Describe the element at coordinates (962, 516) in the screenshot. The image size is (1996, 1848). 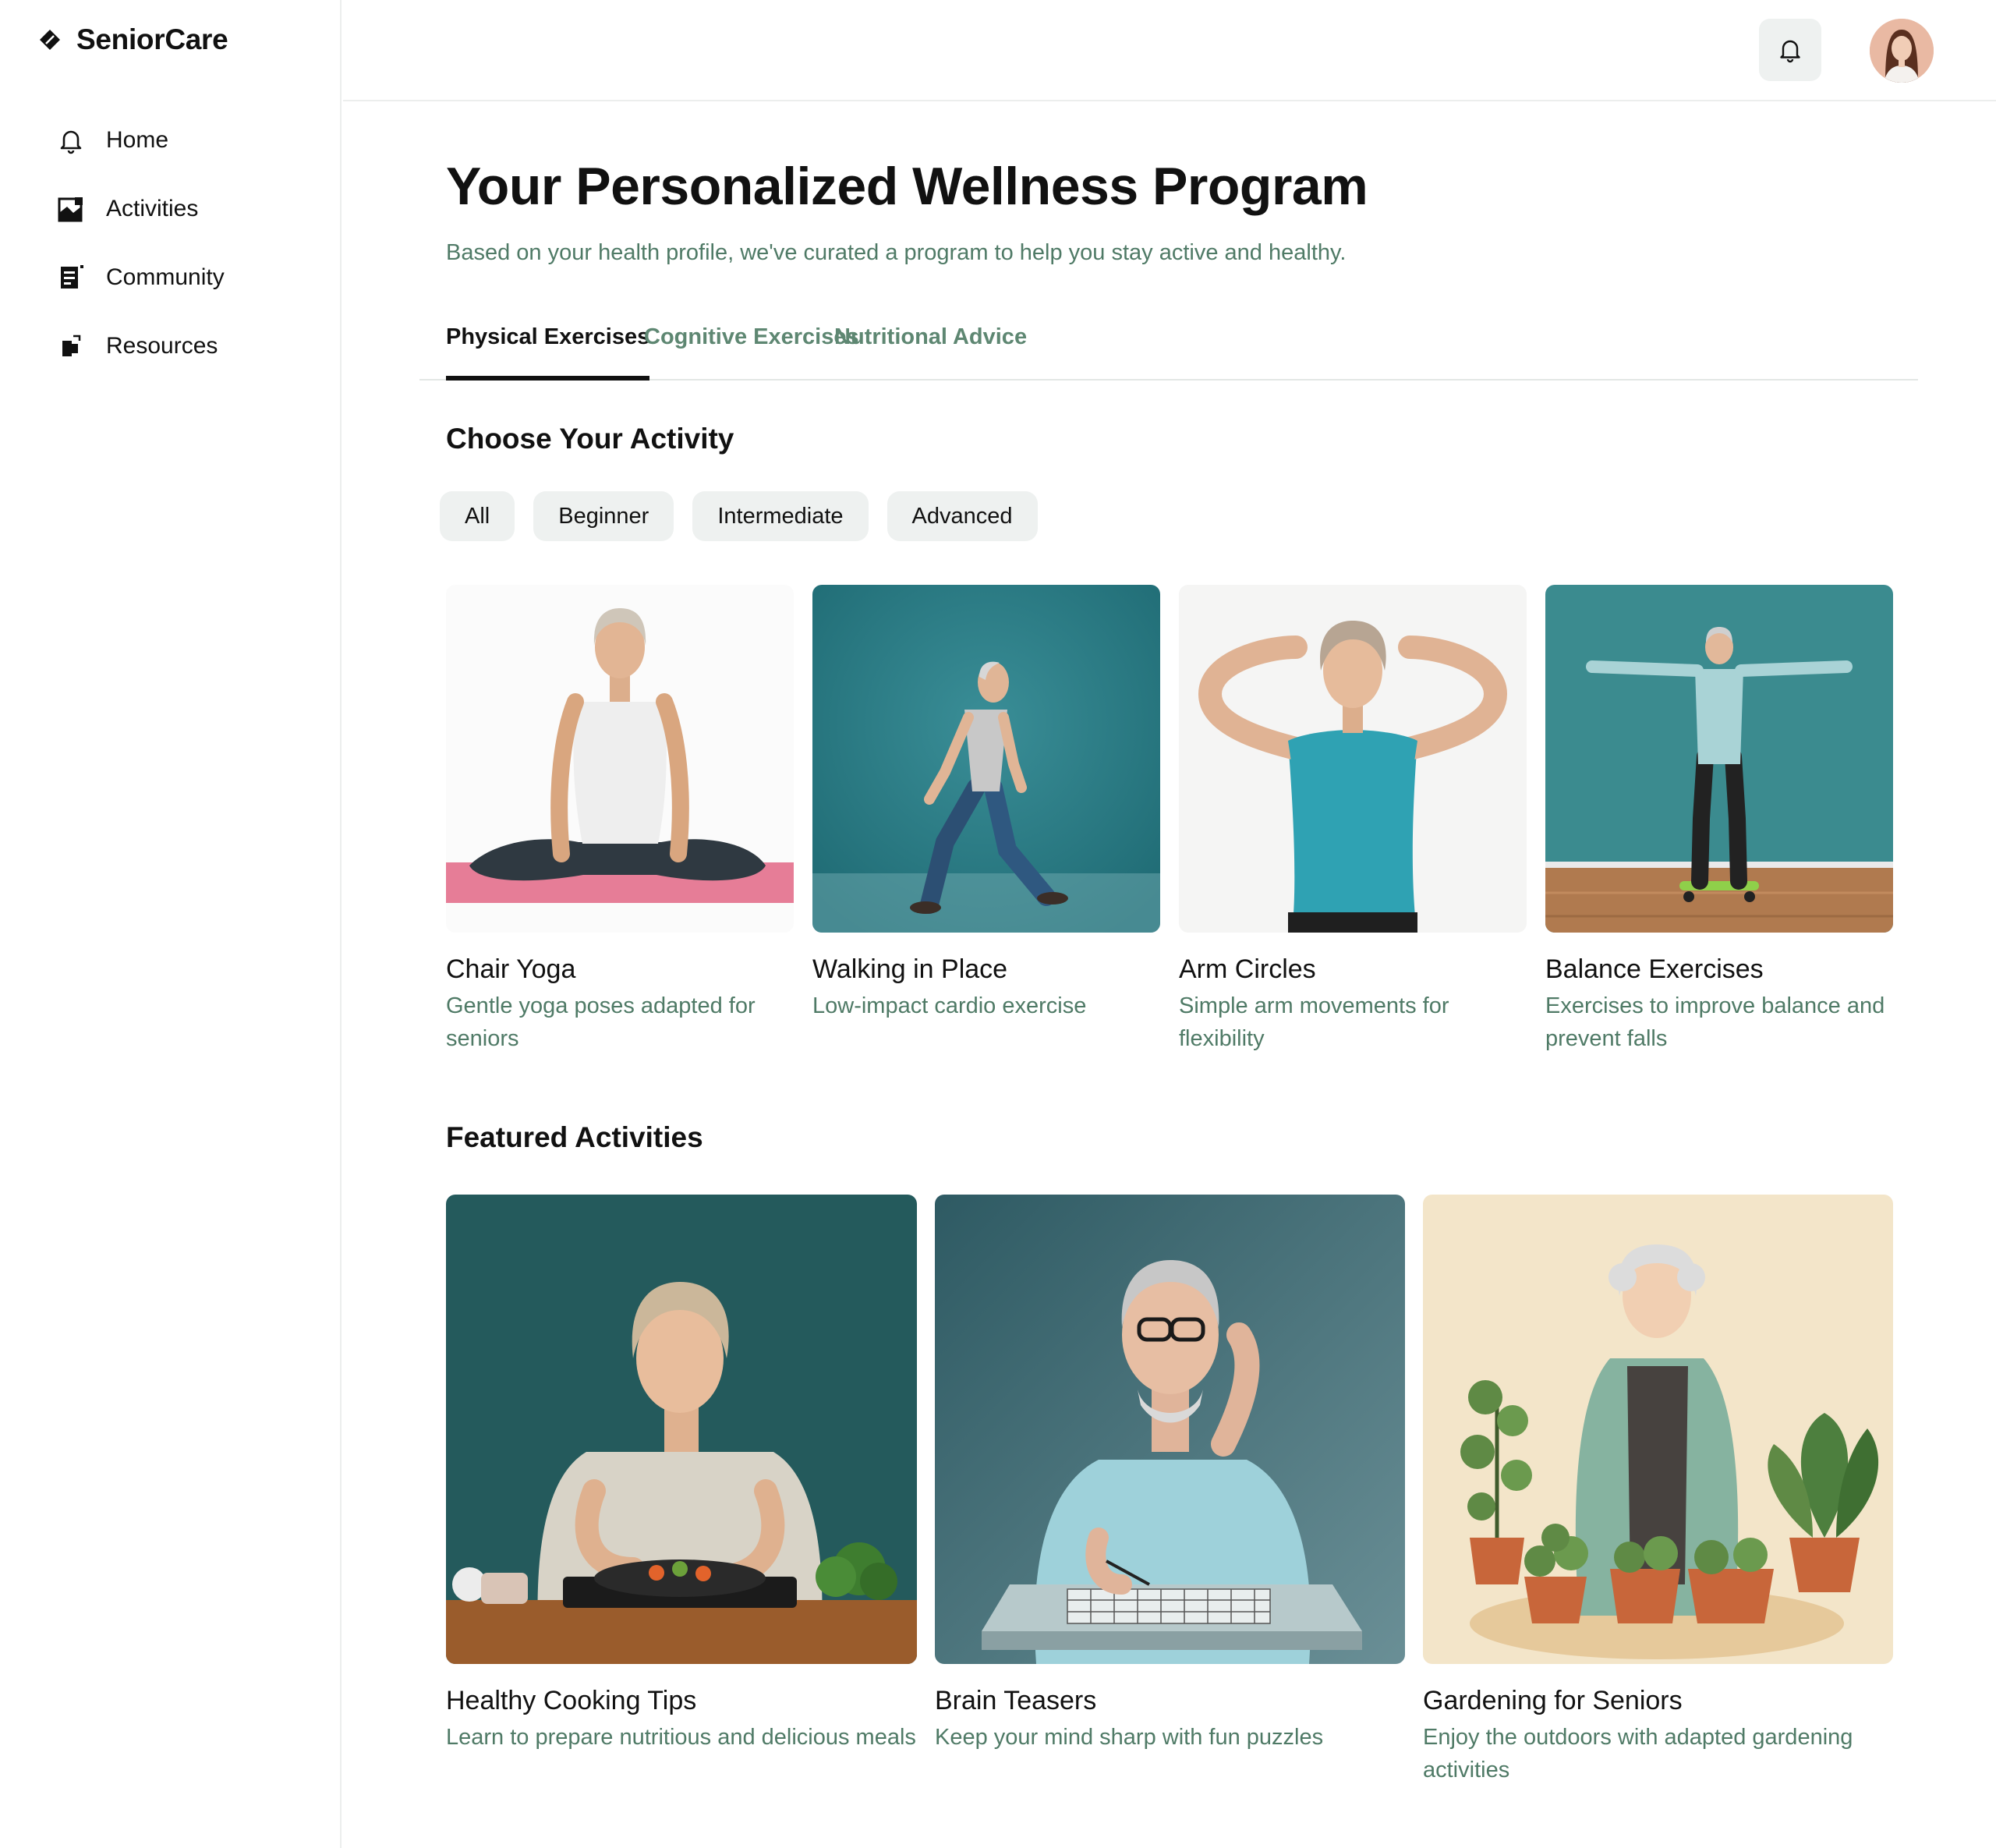
I see `filter-advanced: Advanced` at that location.